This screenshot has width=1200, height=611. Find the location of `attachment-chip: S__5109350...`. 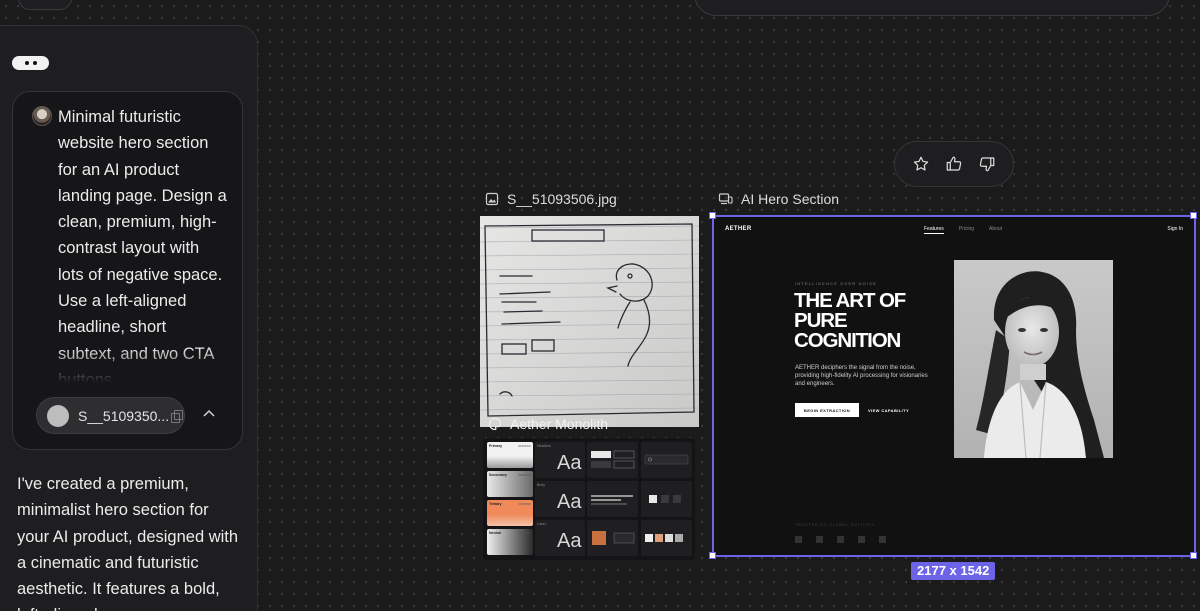

attachment-chip: S__5109350... is located at coordinates (110, 415).